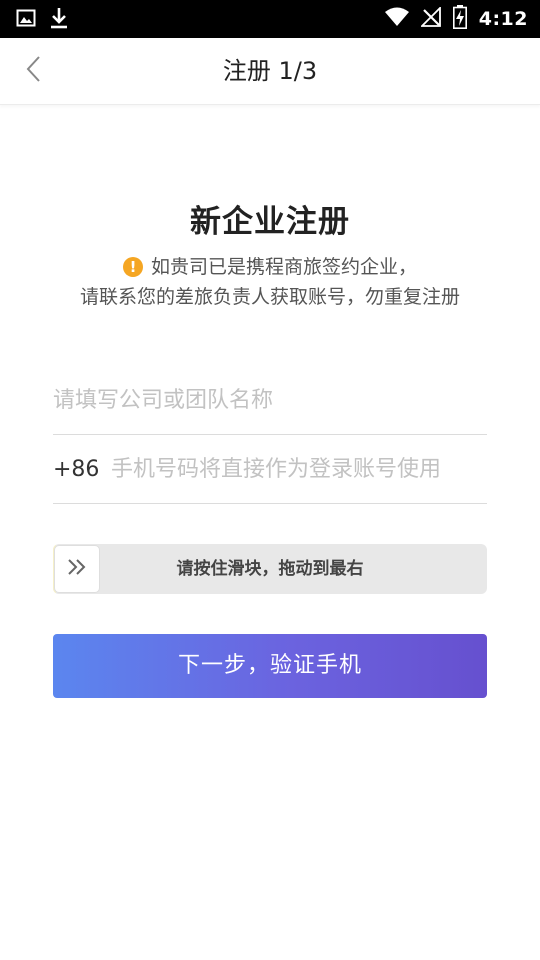  I want to click on slider-captcha: 请按住滑块，拖动到最右, so click(270, 569).